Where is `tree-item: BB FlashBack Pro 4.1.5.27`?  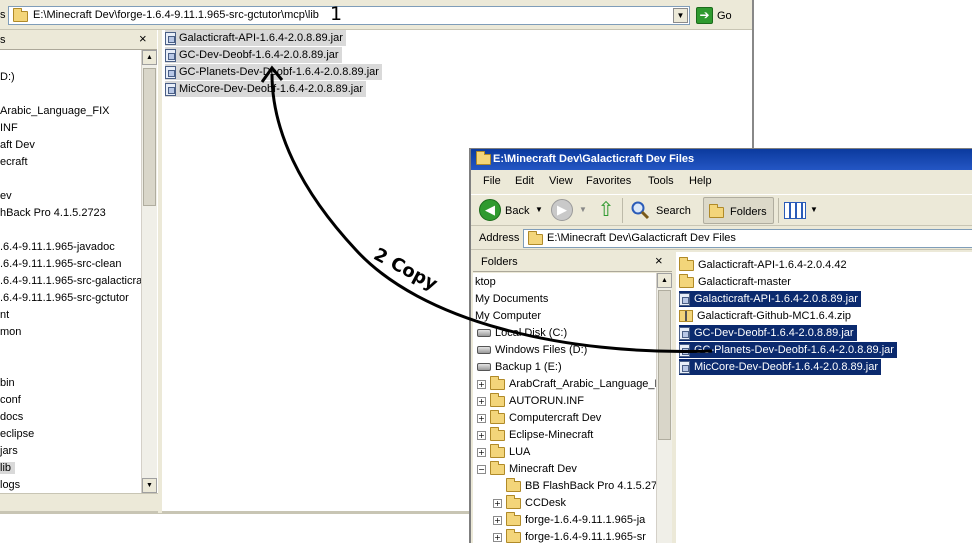
tree-item: BB FlashBack Pro 4.1.5.27 is located at coordinates (565, 484).